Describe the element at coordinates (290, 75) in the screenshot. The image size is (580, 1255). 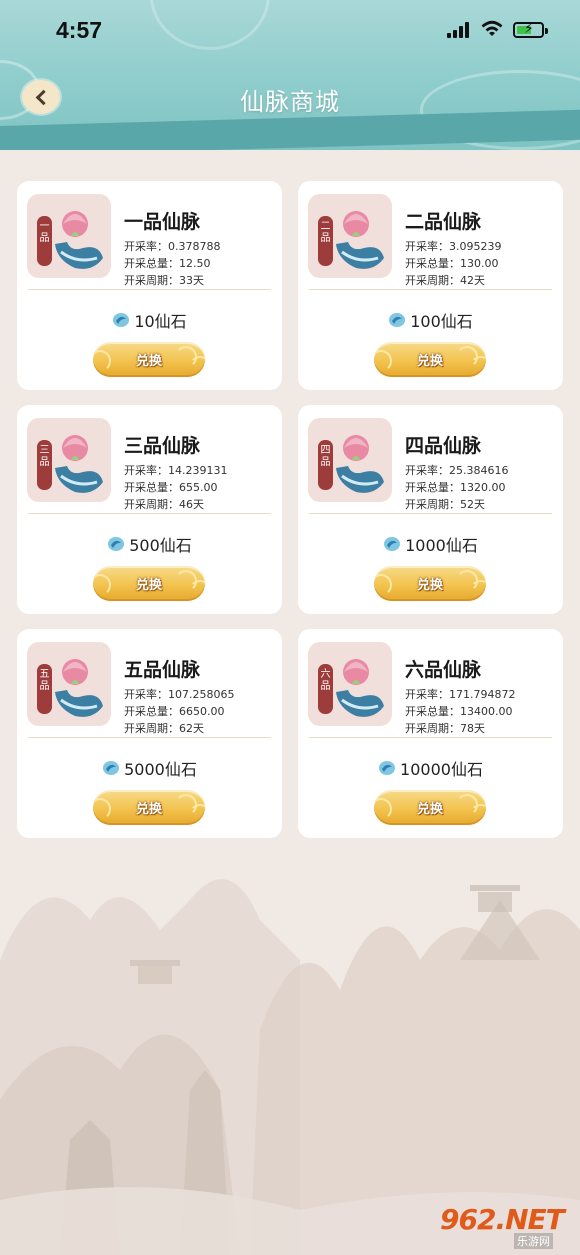
I see `header-banner: 4:57 ⚡ 仙脉商城` at that location.